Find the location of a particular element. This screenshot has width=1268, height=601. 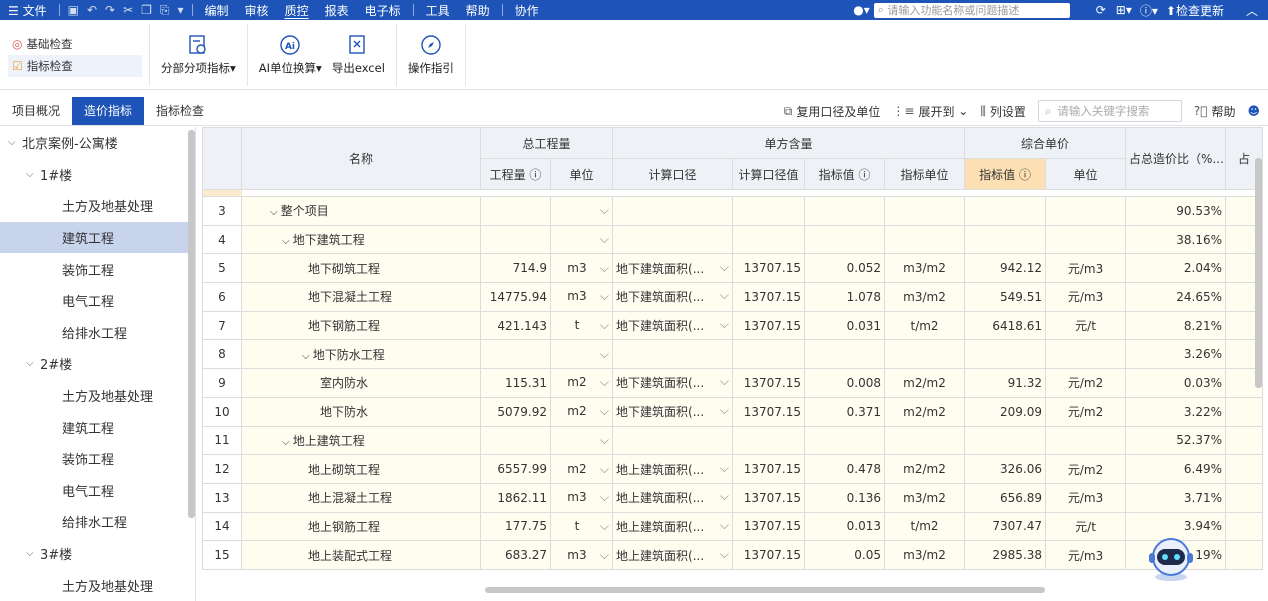

name-cell: 地上砌筑工程 is located at coordinates (361, 469).